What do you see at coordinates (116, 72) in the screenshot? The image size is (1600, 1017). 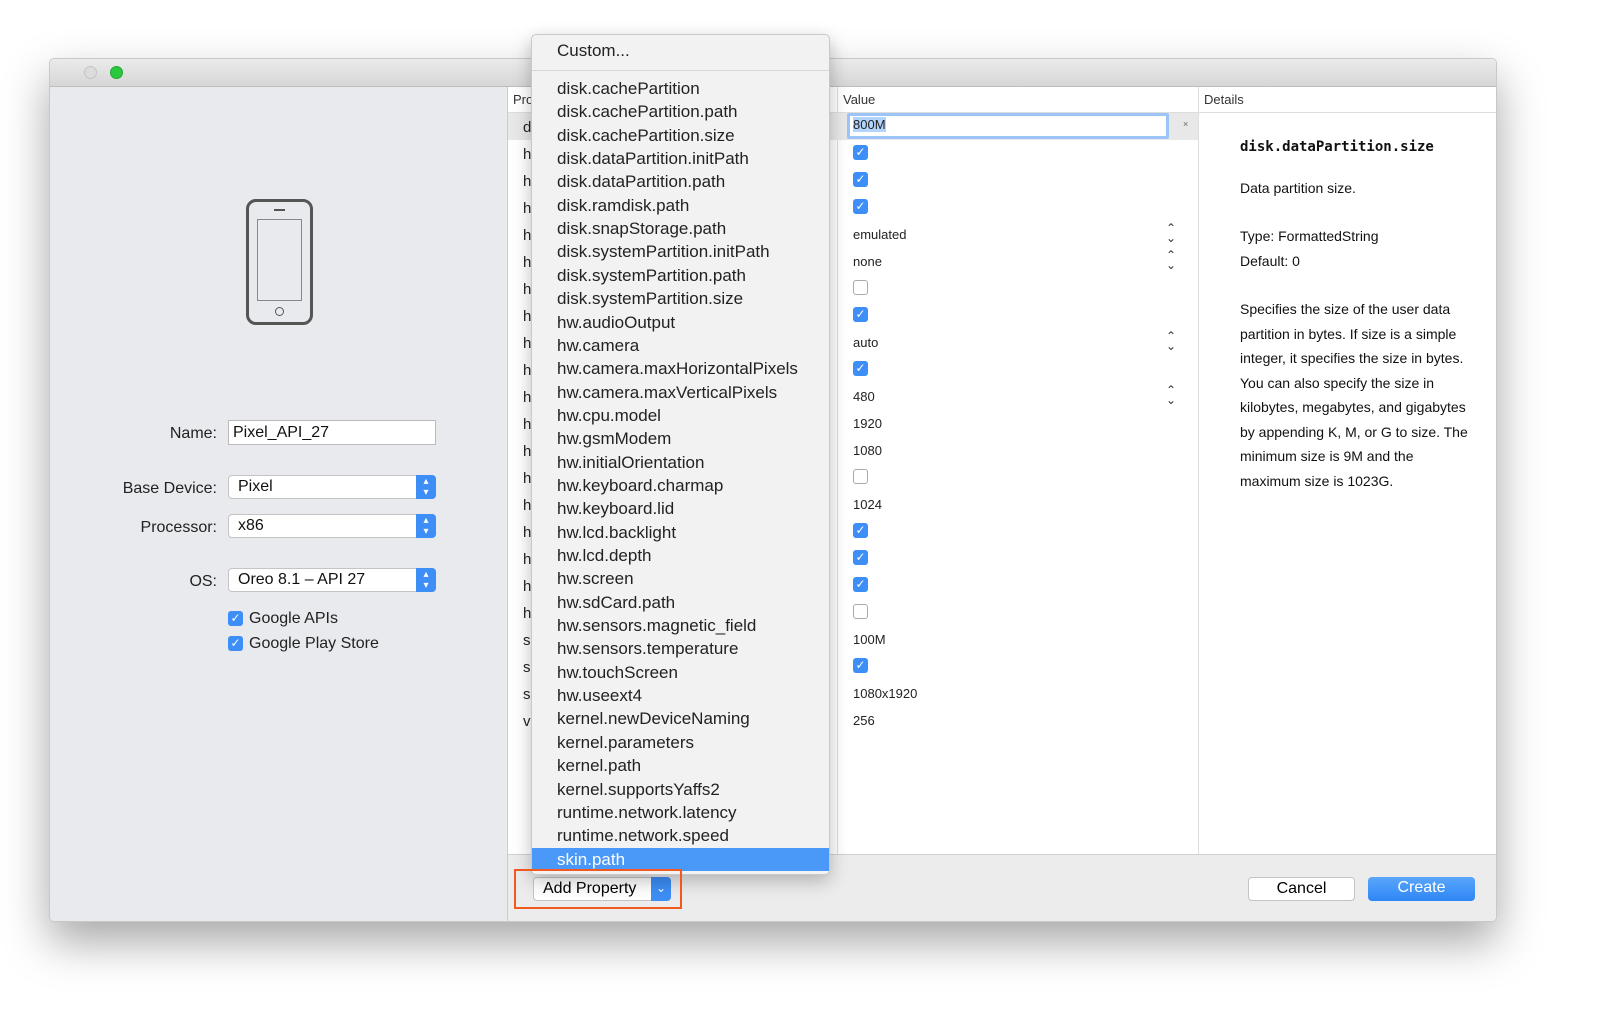 I see `zoom-button` at bounding box center [116, 72].